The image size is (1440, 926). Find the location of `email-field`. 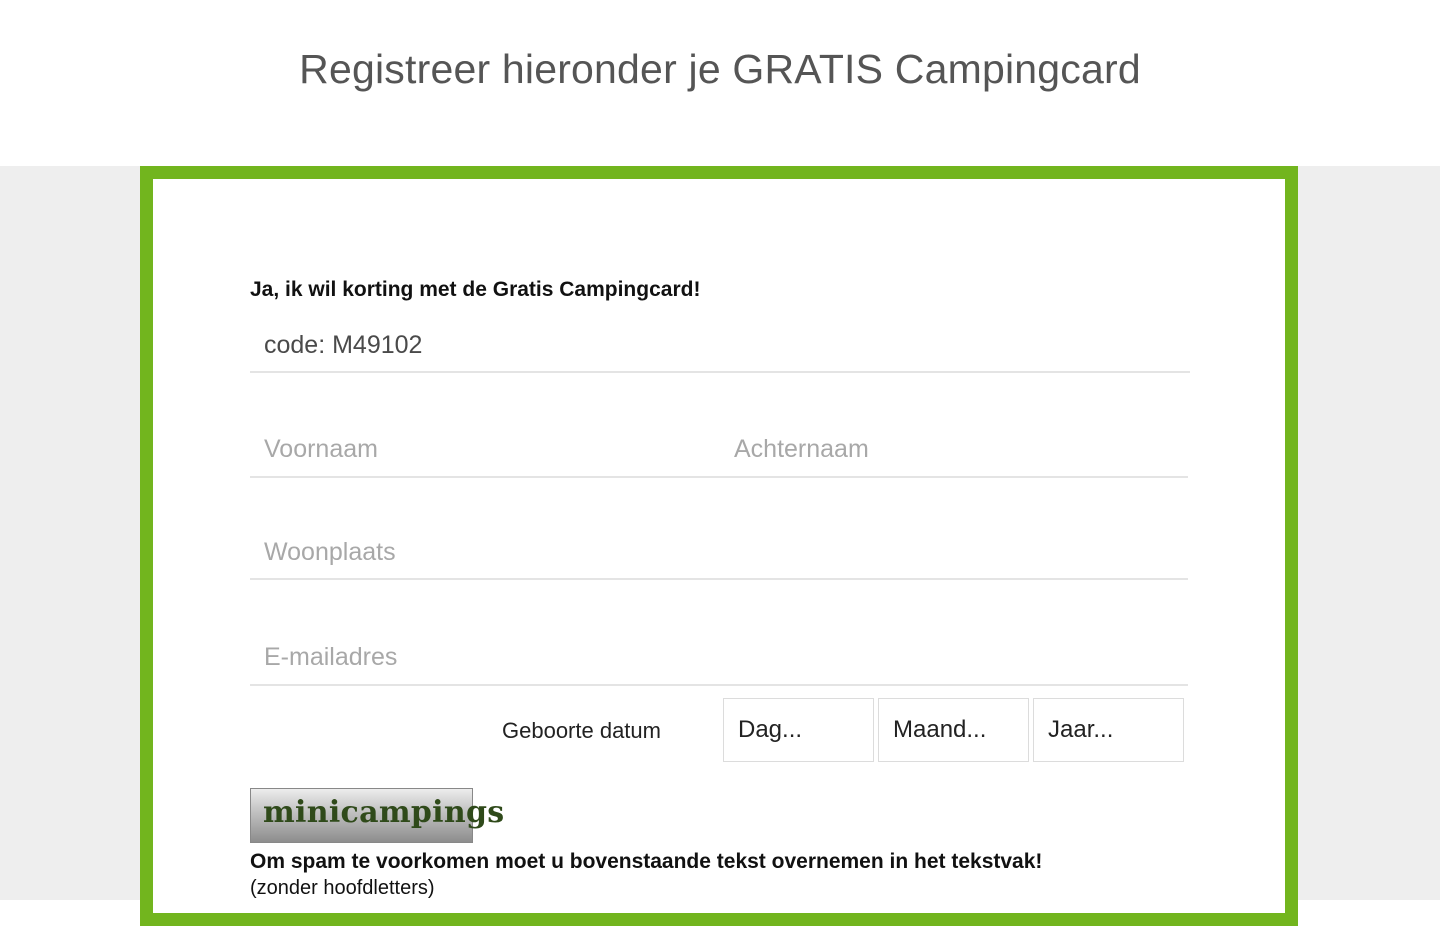

email-field is located at coordinates (719, 658).